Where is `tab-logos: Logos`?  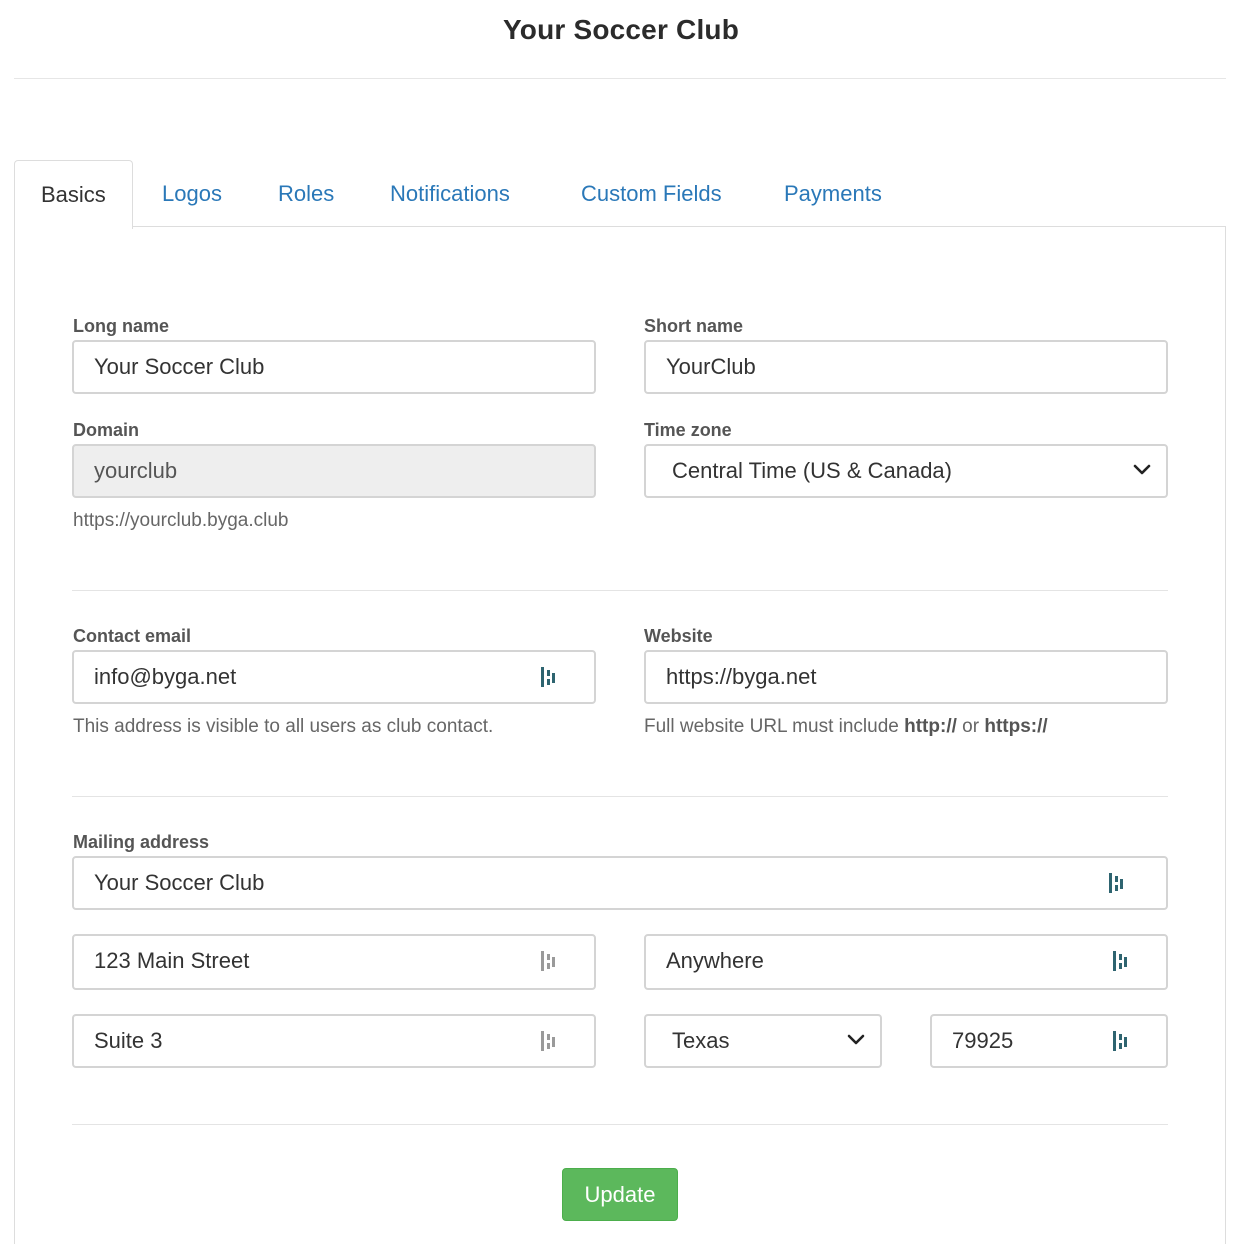 tab-logos: Logos is located at coordinates (192, 194).